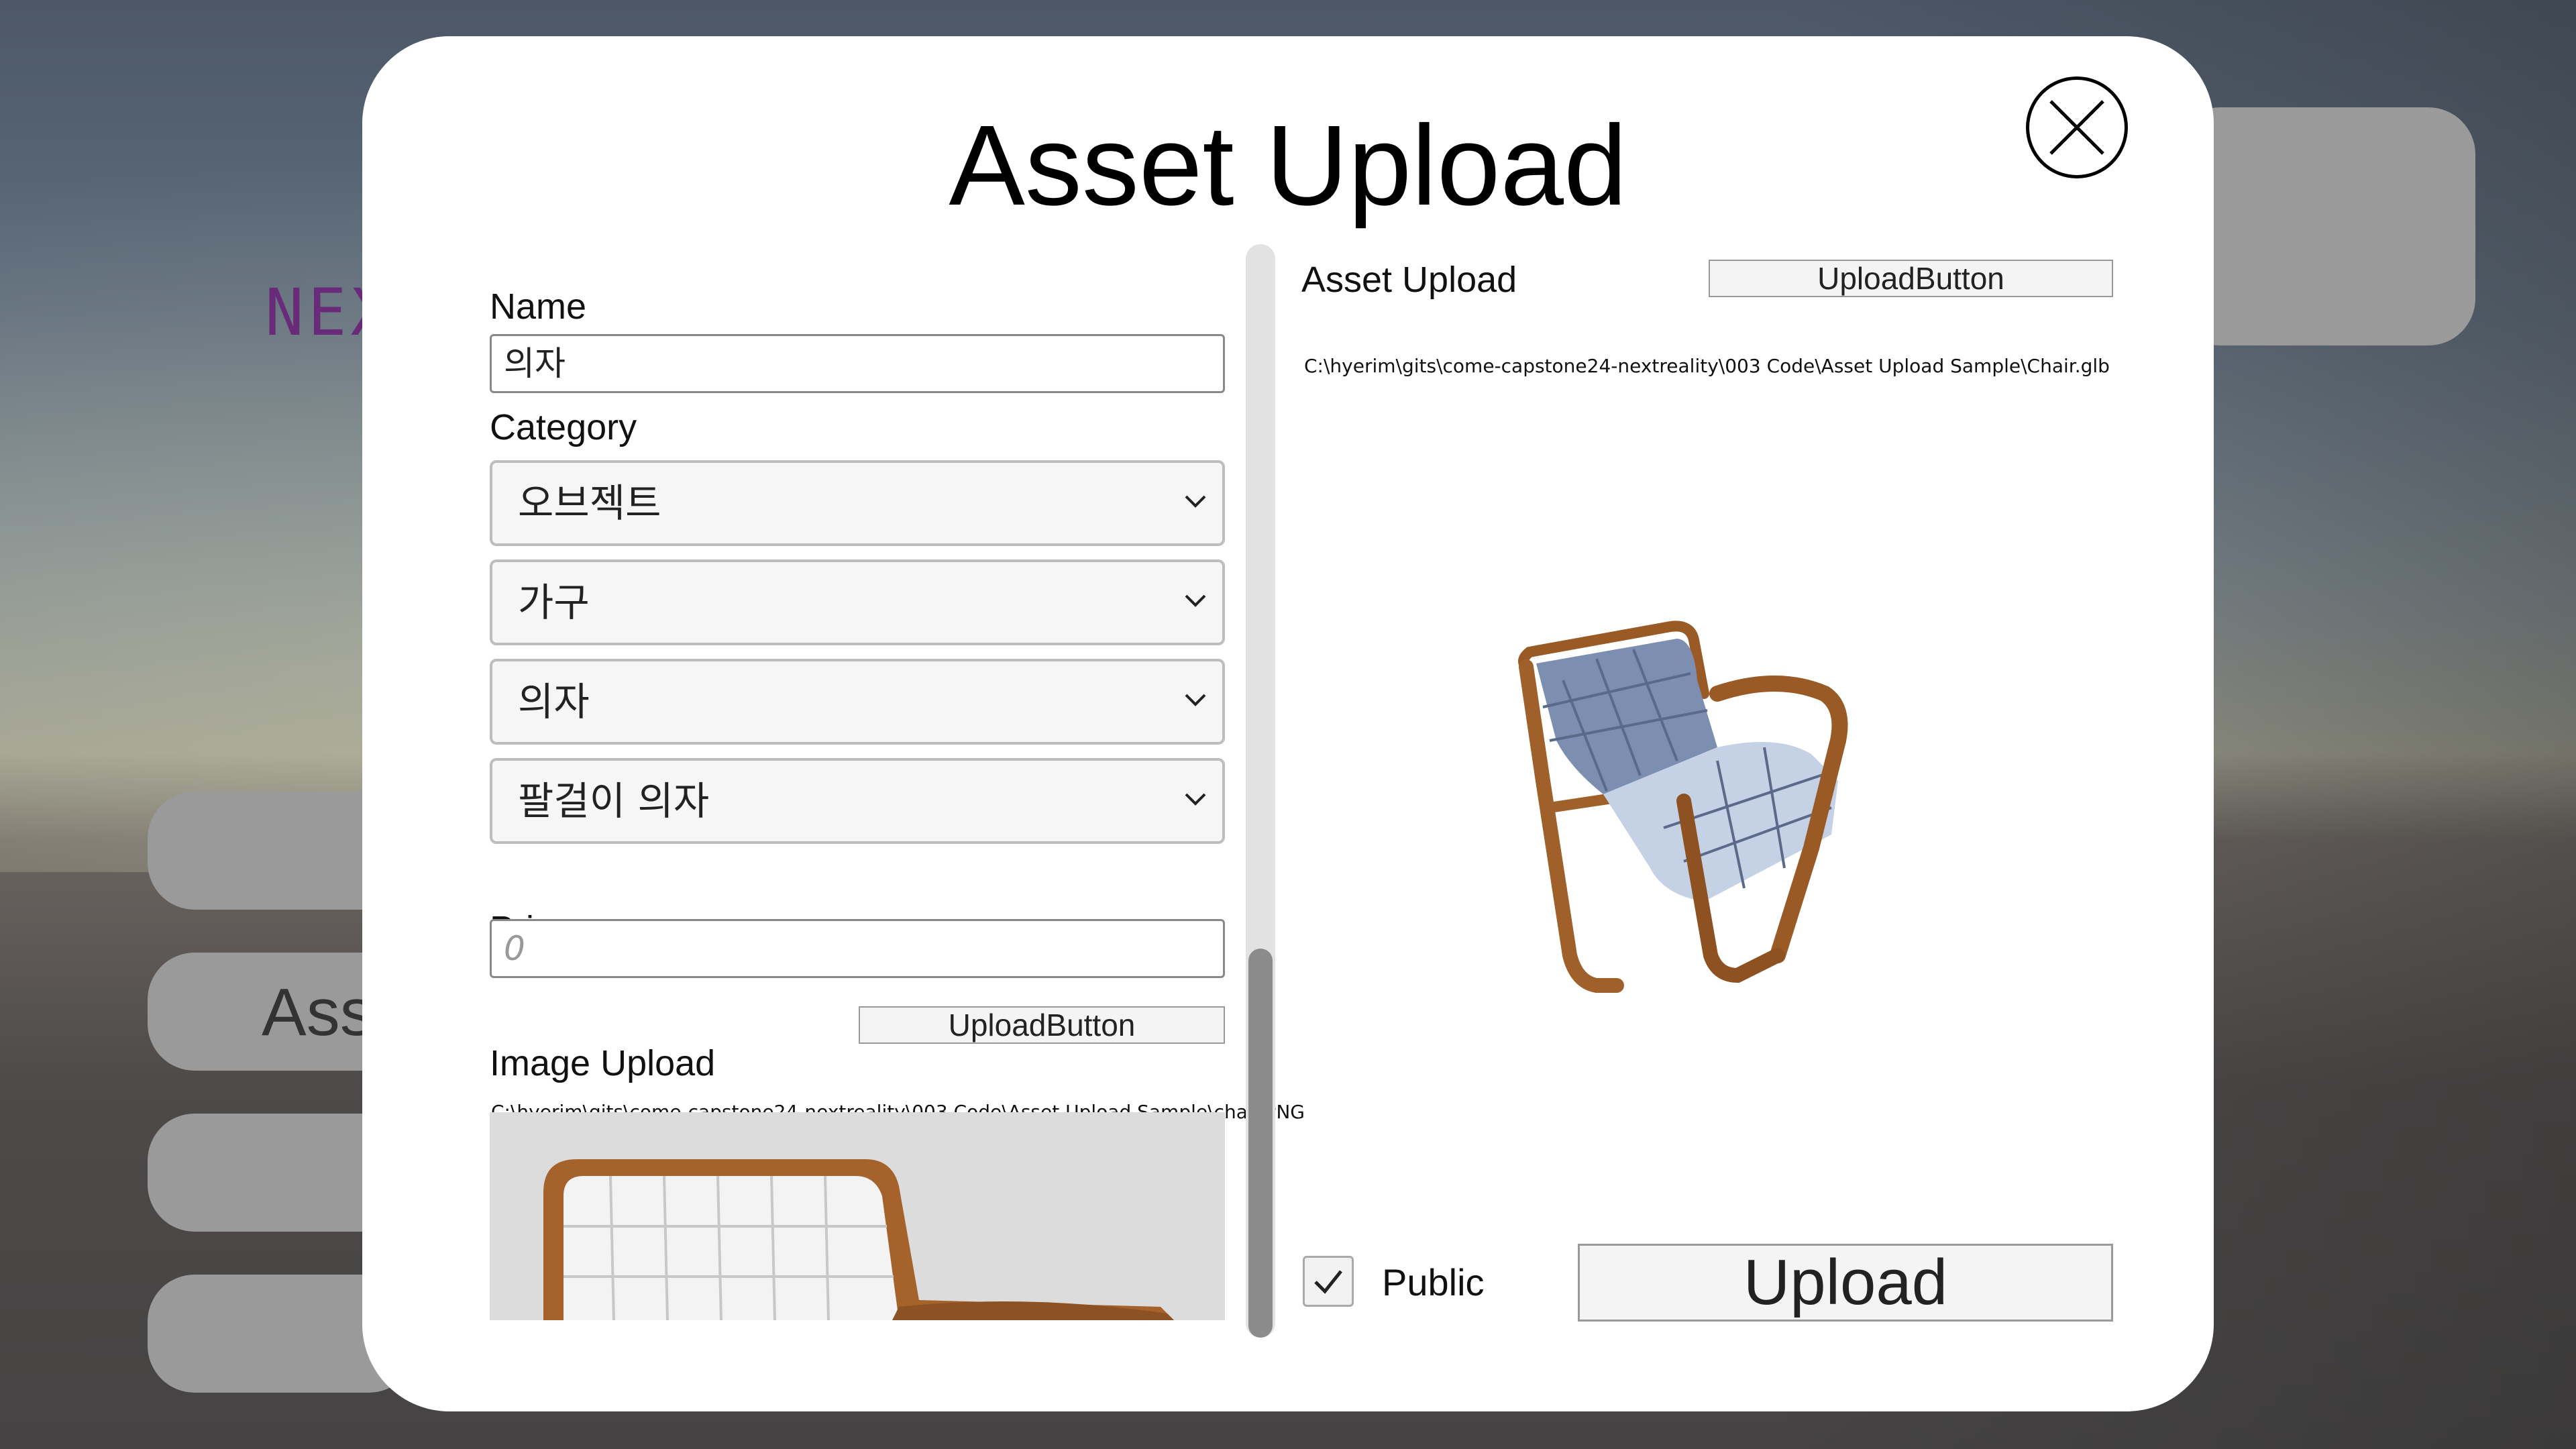 The height and width of the screenshot is (1449, 2576). I want to click on category-dropdown-1: 오브젝트, so click(857, 503).